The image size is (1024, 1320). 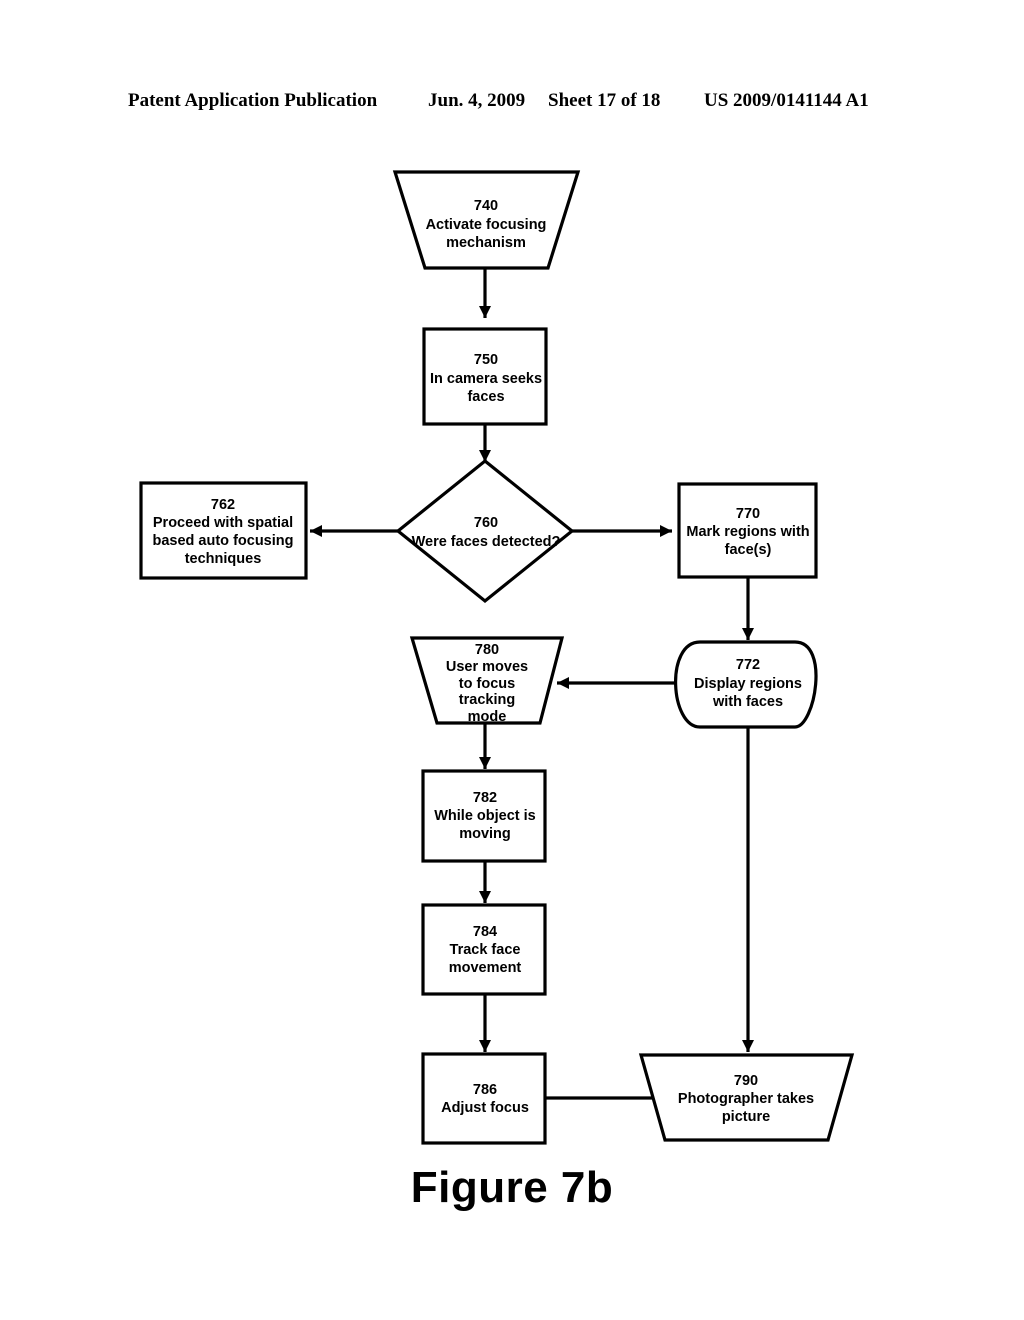 I want to click on node-782-while-object-is-moving: 782 While object is moving, so click(x=484, y=816).